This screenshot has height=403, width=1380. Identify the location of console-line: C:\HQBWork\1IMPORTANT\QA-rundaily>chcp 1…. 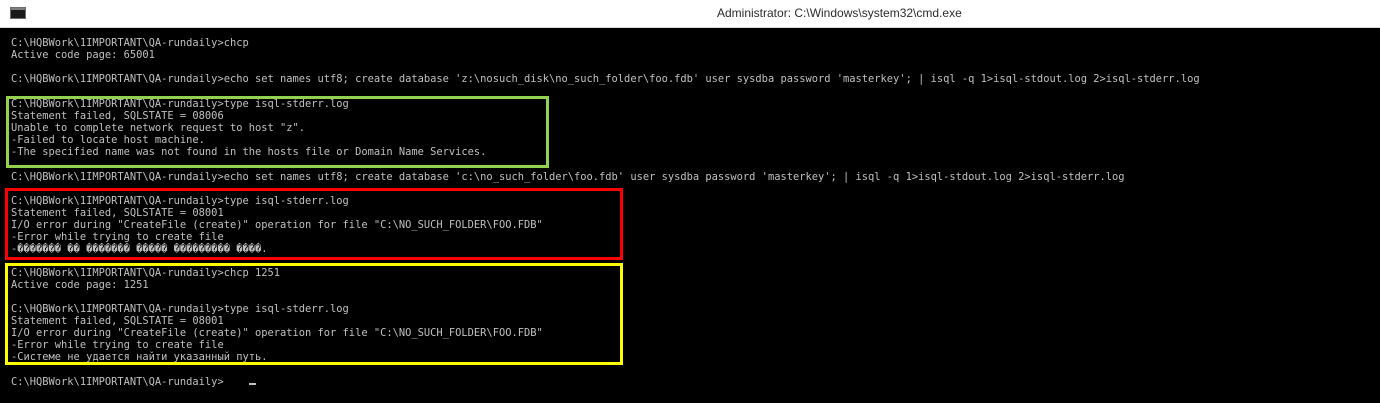
(145, 273).